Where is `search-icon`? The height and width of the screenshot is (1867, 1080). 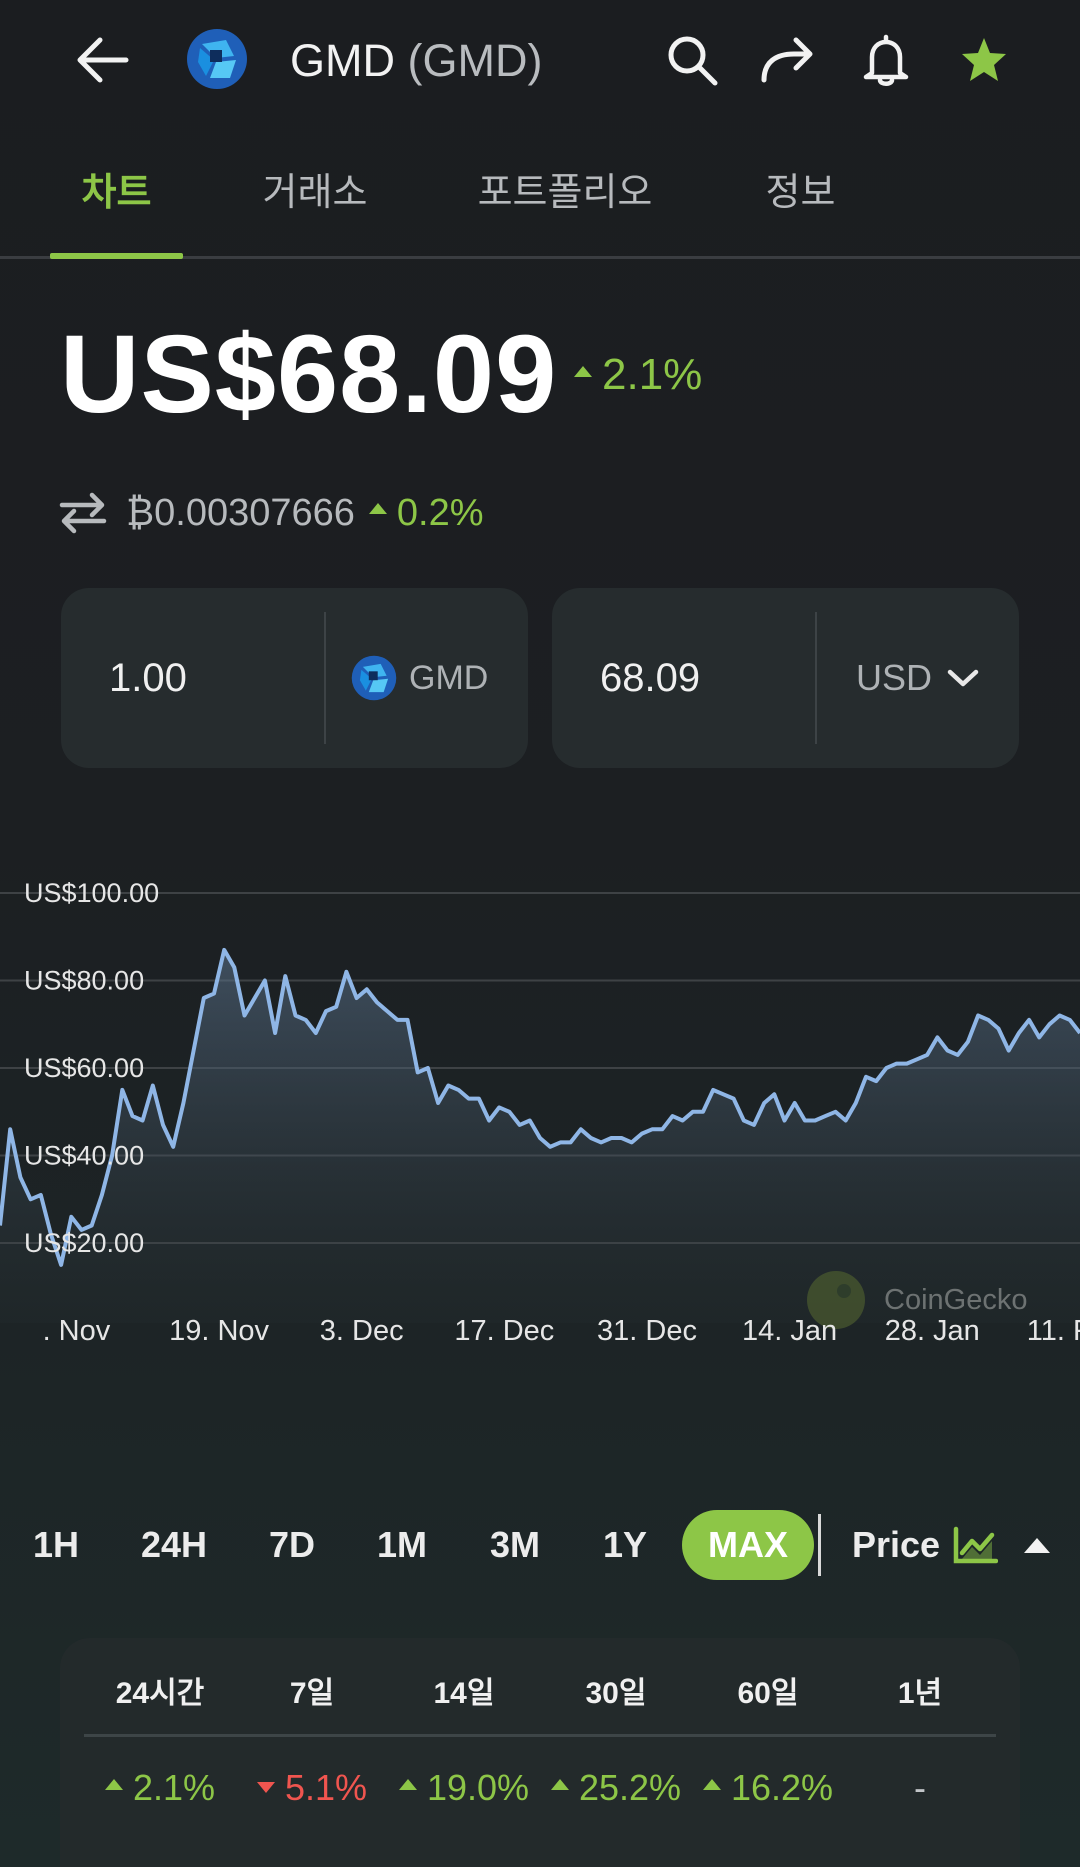 search-icon is located at coordinates (693, 61).